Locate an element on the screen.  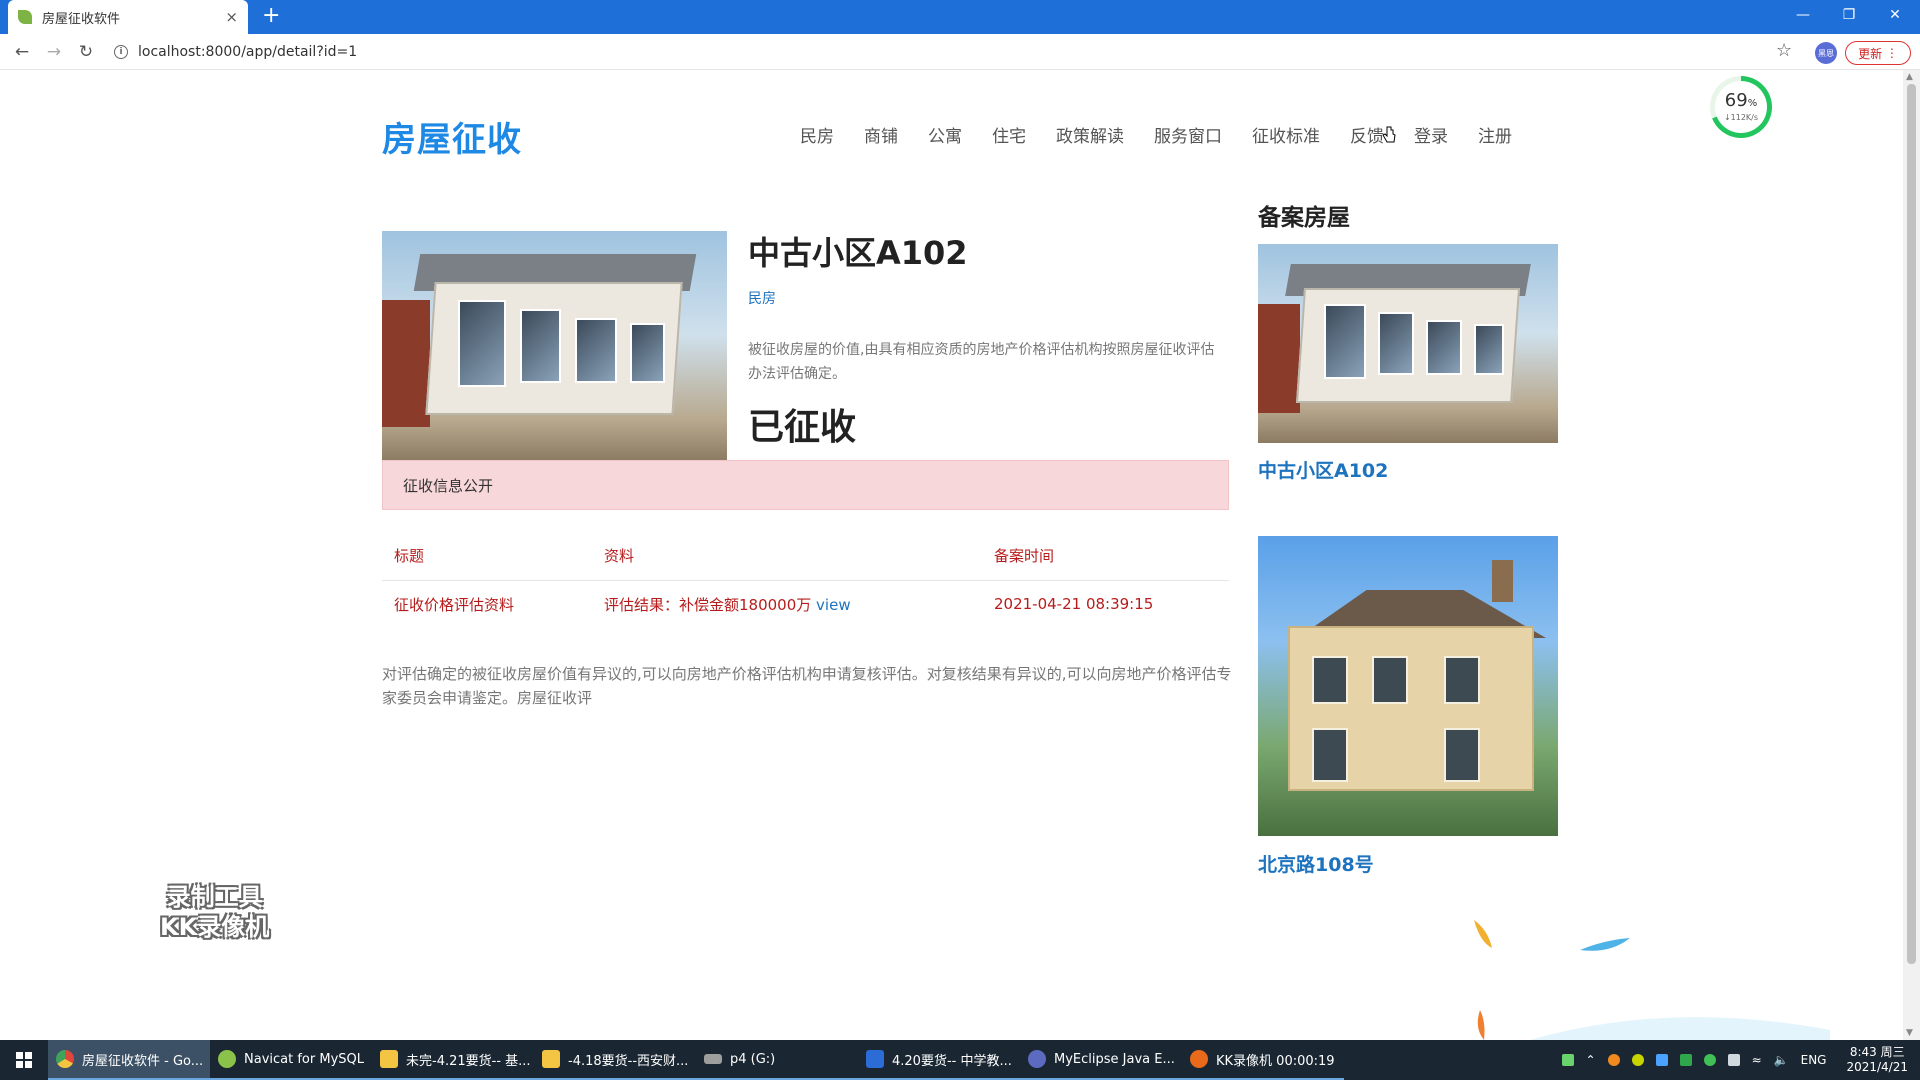
back-icon: ← is located at coordinates (22, 52).